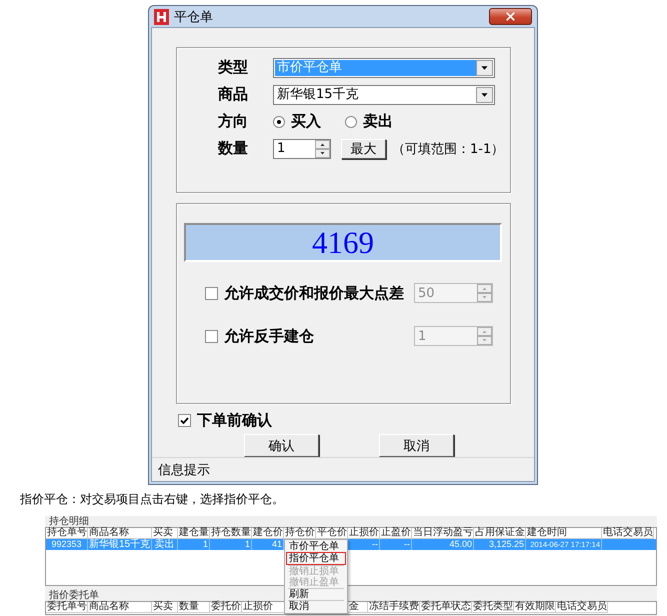 This screenshot has width=667, height=616. Describe the element at coordinates (446, 607) in the screenshot. I see `column-header: 委托单状态` at that location.